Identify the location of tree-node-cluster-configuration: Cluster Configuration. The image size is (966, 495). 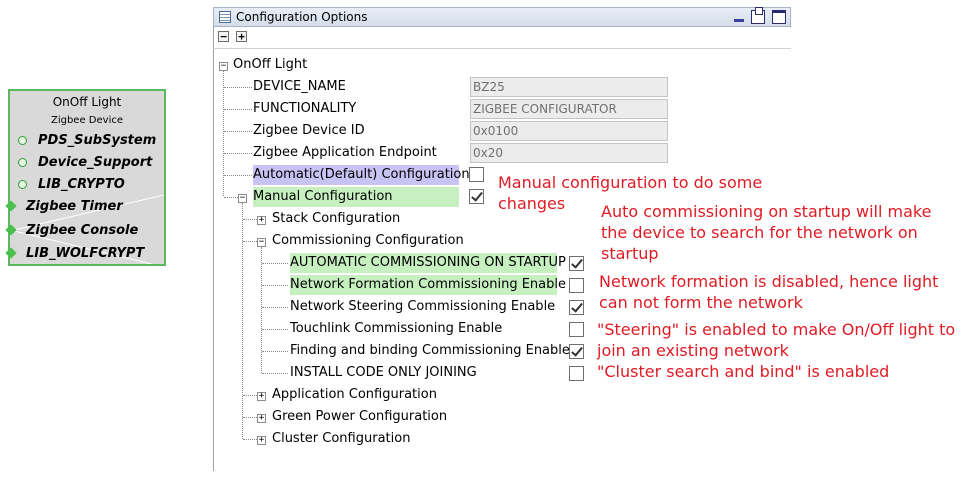
(341, 439).